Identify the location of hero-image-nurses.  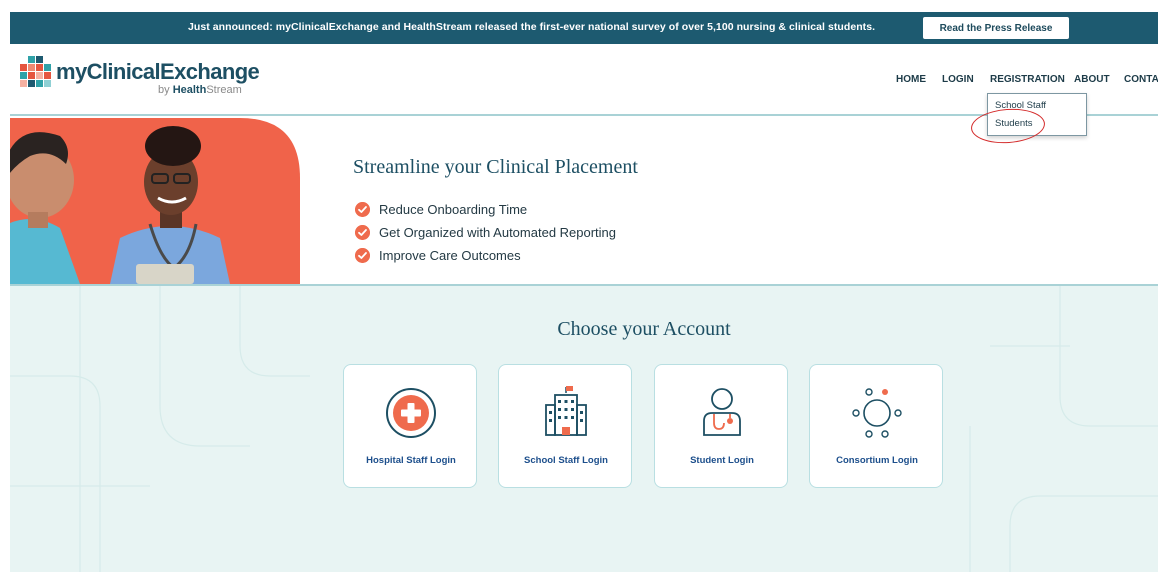
(155, 201).